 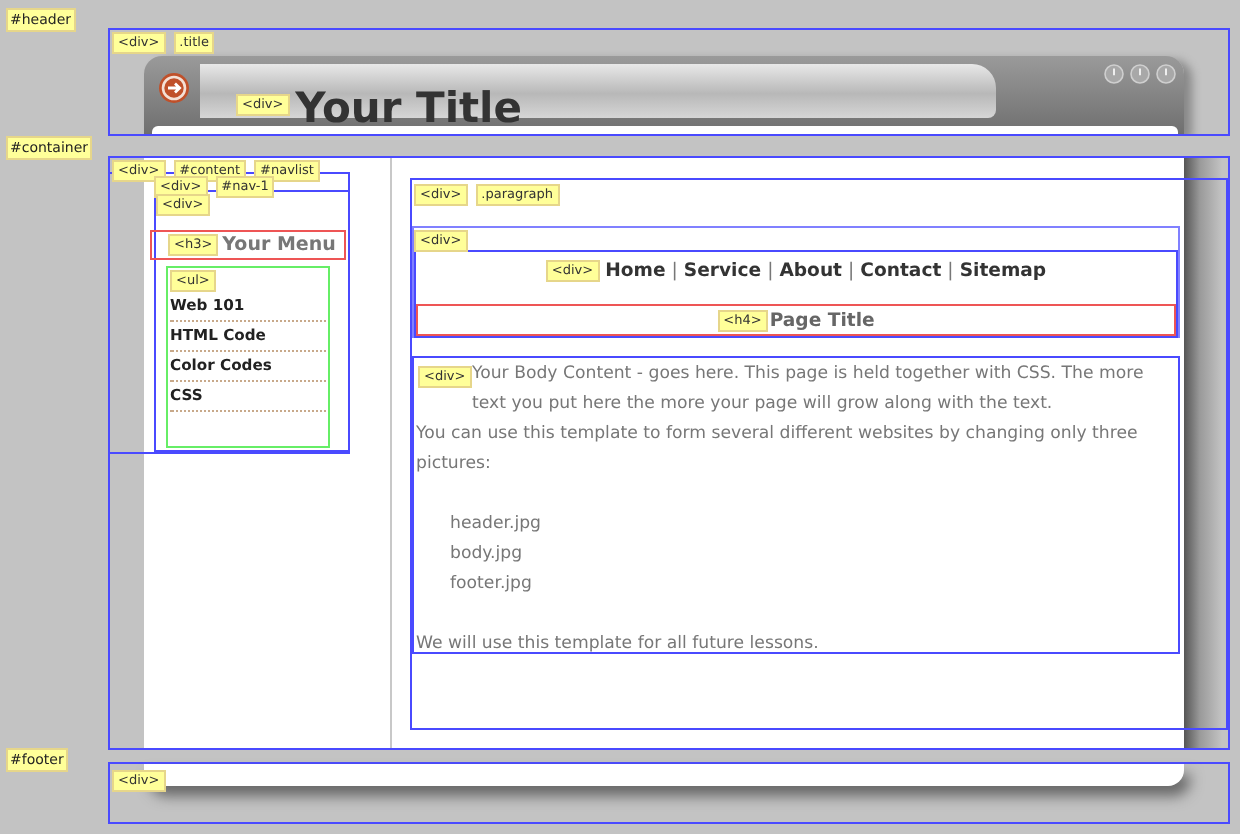 What do you see at coordinates (491, 584) in the screenshot?
I see `file-name: footer.jpg` at bounding box center [491, 584].